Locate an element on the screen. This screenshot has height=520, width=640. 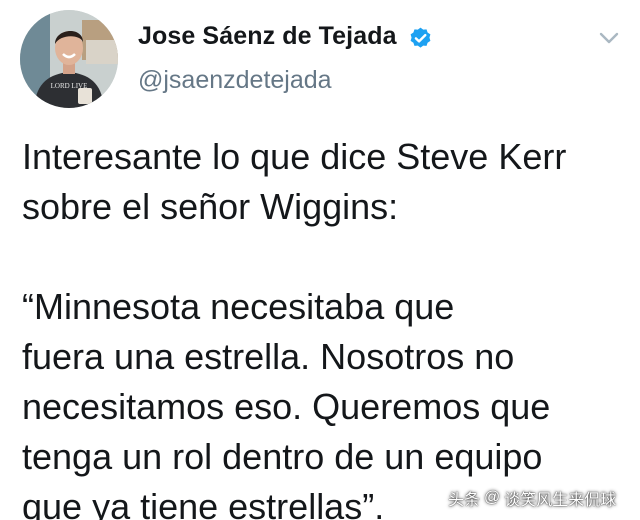
tweet-text-line: tenga un rol dentro de un equipo is located at coordinates (282, 456).